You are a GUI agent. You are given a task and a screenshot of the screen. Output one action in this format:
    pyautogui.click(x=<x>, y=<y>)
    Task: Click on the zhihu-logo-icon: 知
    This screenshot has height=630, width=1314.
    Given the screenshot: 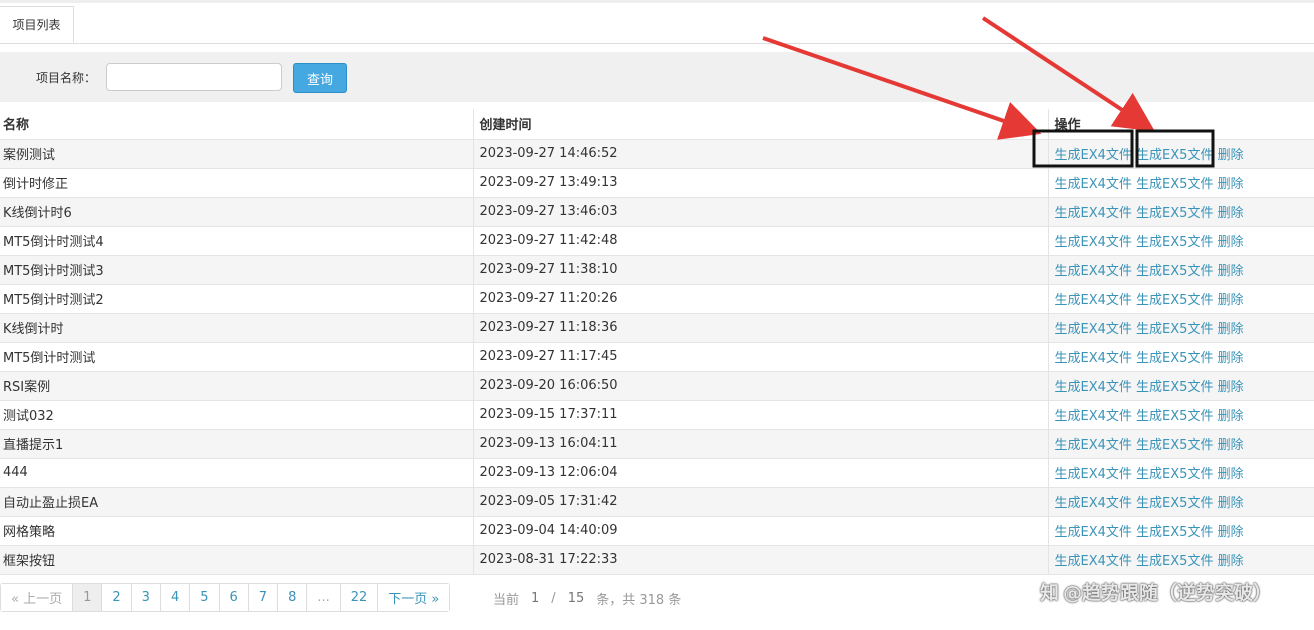 What is the action you would take?
    pyautogui.click(x=1050, y=592)
    